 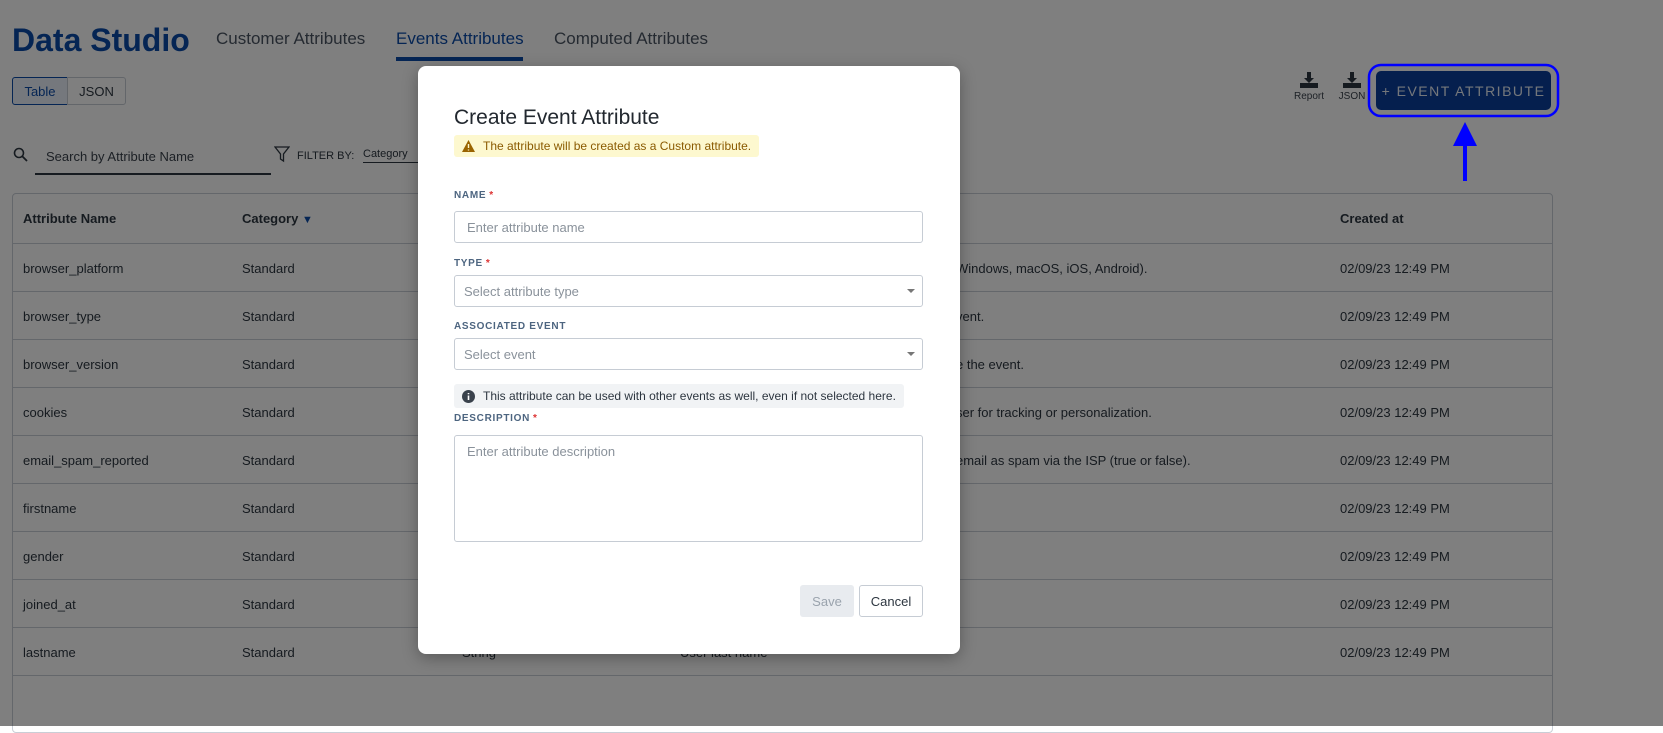 What do you see at coordinates (557, 117) in the screenshot?
I see `modal-title: Create Event Attribute` at bounding box center [557, 117].